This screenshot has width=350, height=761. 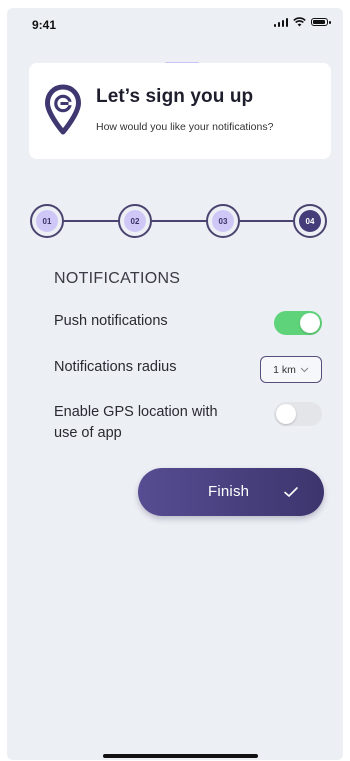 I want to click on step-04: 04, so click(x=310, y=221).